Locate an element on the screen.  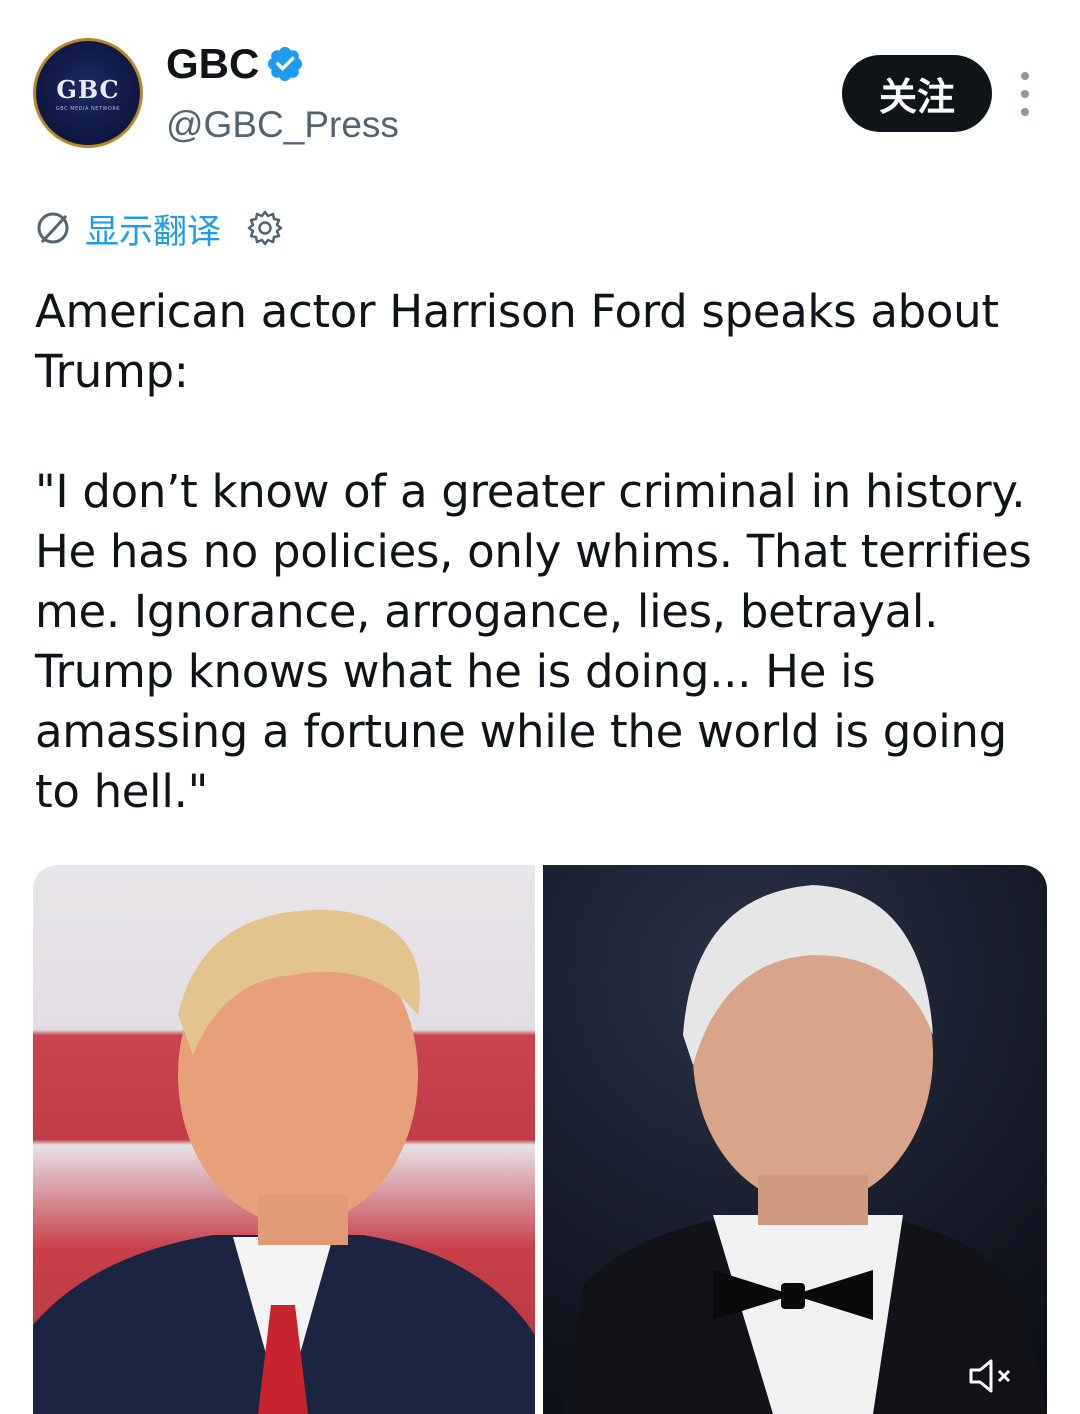
avatar: GBC GBC MEDIA NETWORK is located at coordinates (88, 93).